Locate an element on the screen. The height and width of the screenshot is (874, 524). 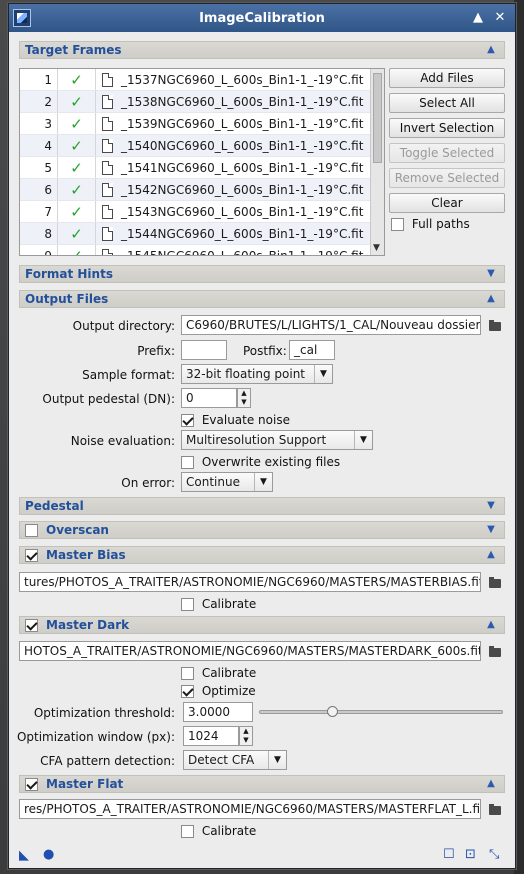
master-bias-checkbox is located at coordinates (31, 555).